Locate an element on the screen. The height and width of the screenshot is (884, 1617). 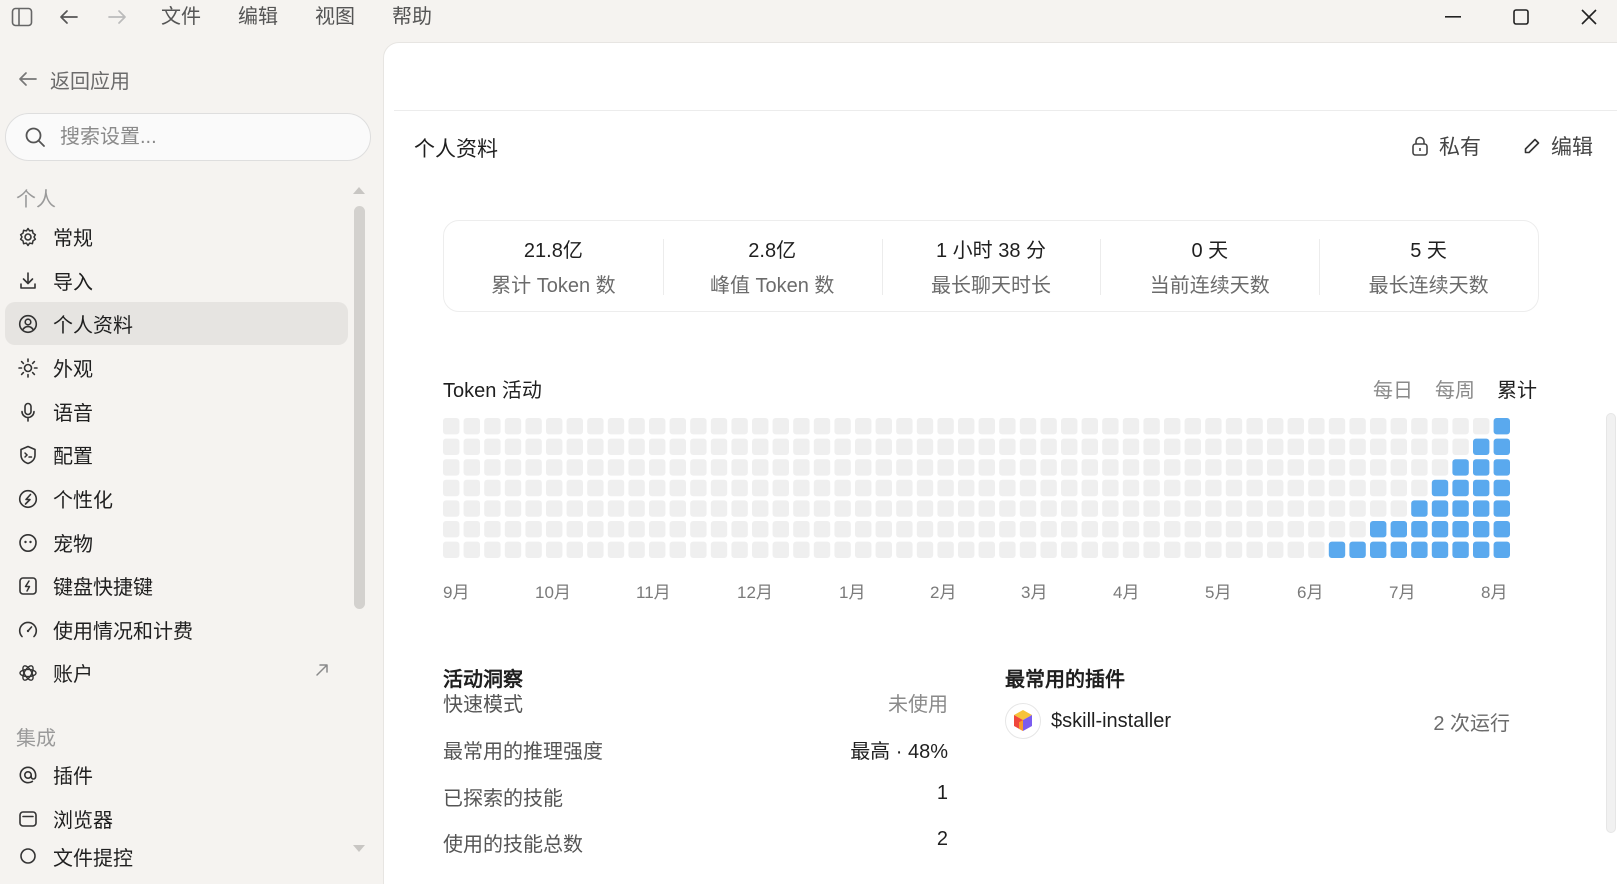
tab-cumulative: 累计 is located at coordinates (1517, 388).